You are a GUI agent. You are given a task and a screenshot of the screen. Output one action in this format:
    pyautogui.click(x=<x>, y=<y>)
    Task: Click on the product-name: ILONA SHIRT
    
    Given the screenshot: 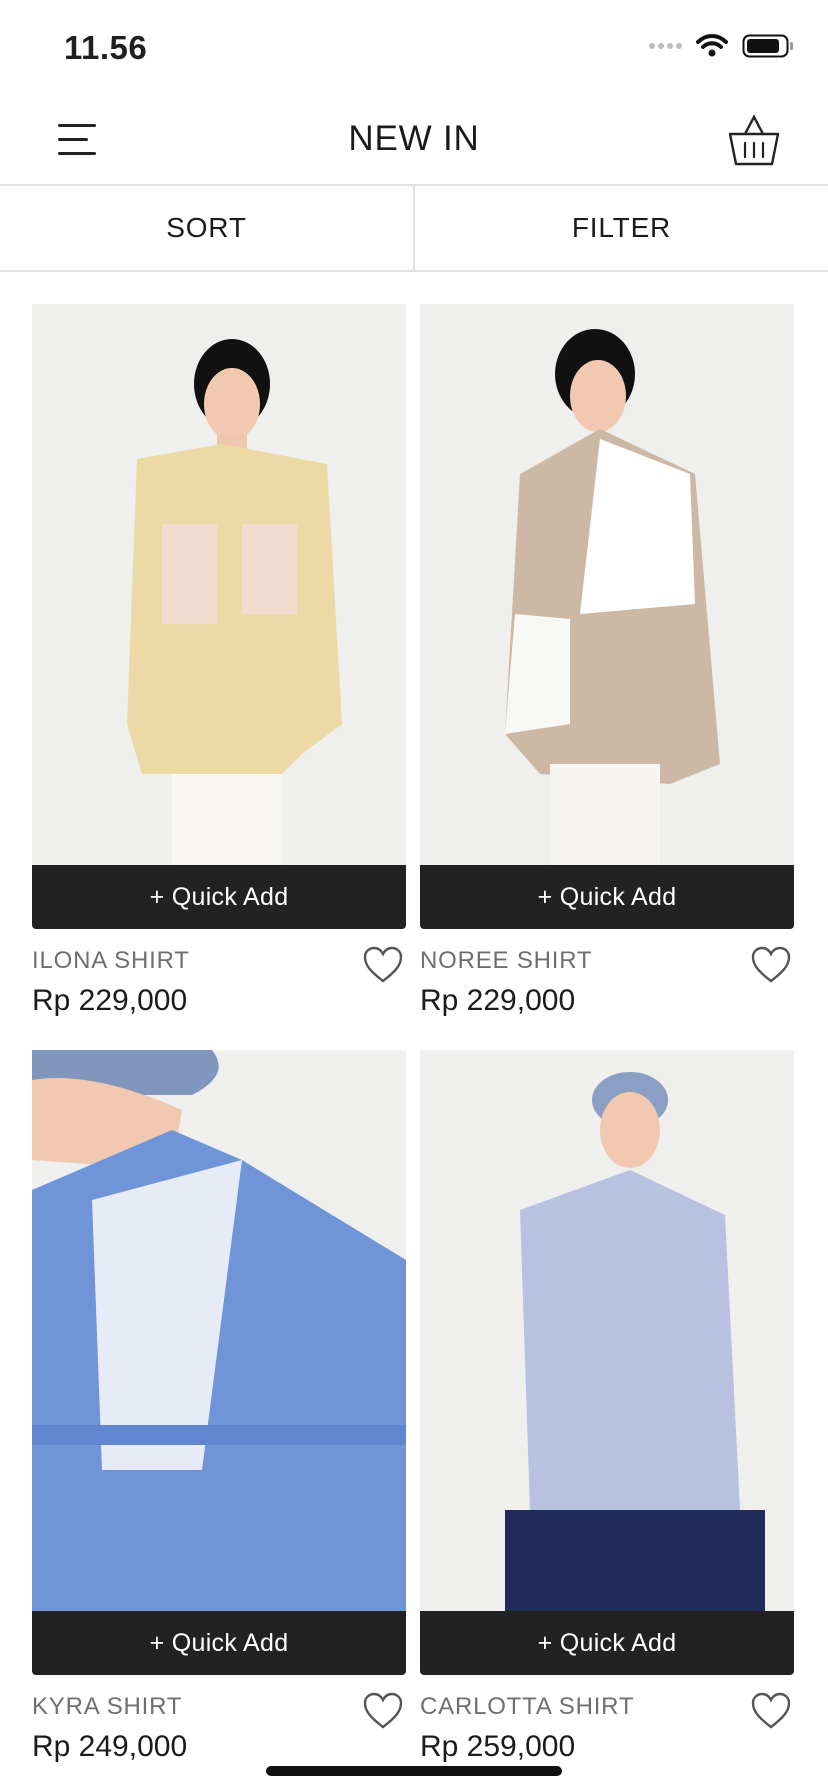 What is the action you would take?
    pyautogui.click(x=111, y=961)
    